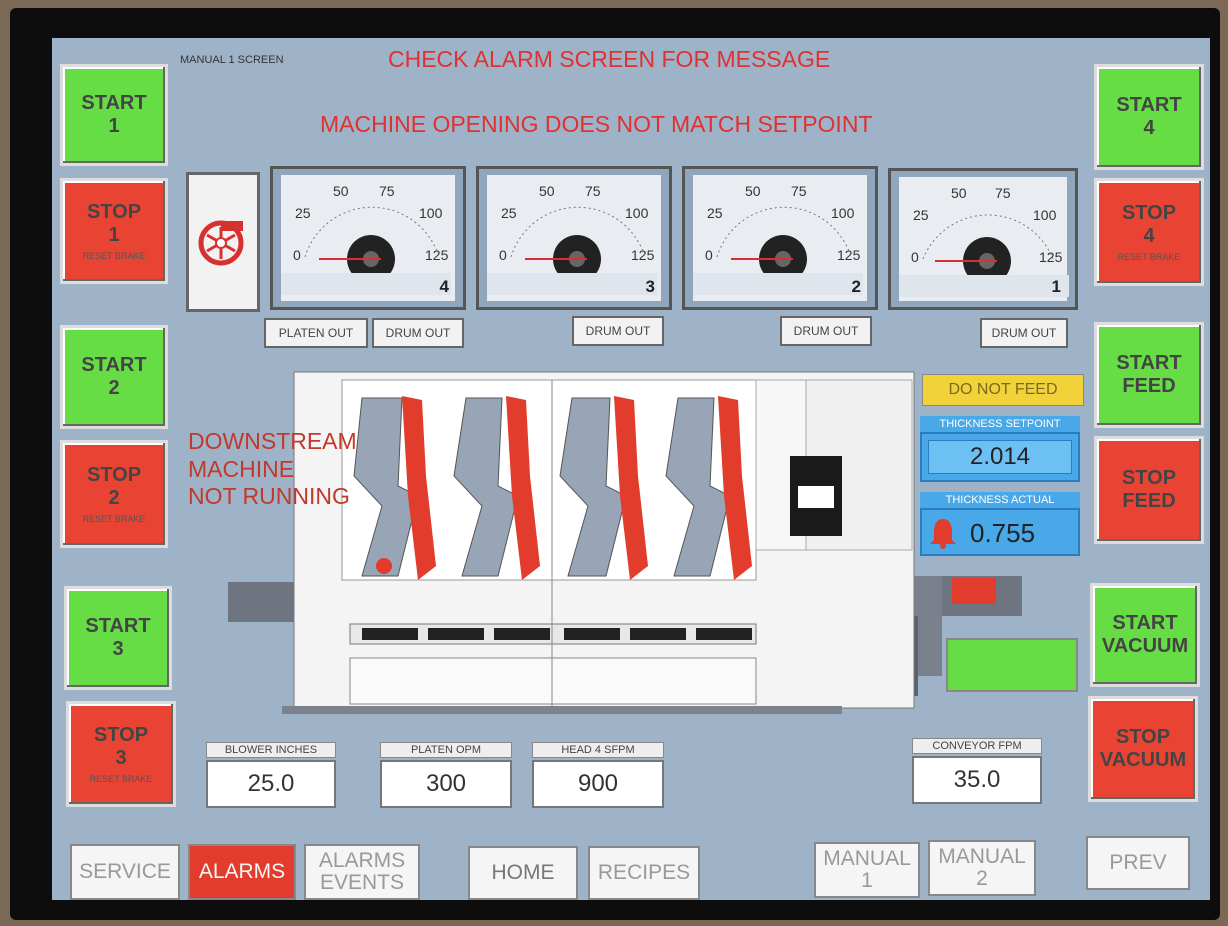 The height and width of the screenshot is (926, 1228). I want to click on stop-2-reset-label: RESET BRAKE, so click(114, 518).